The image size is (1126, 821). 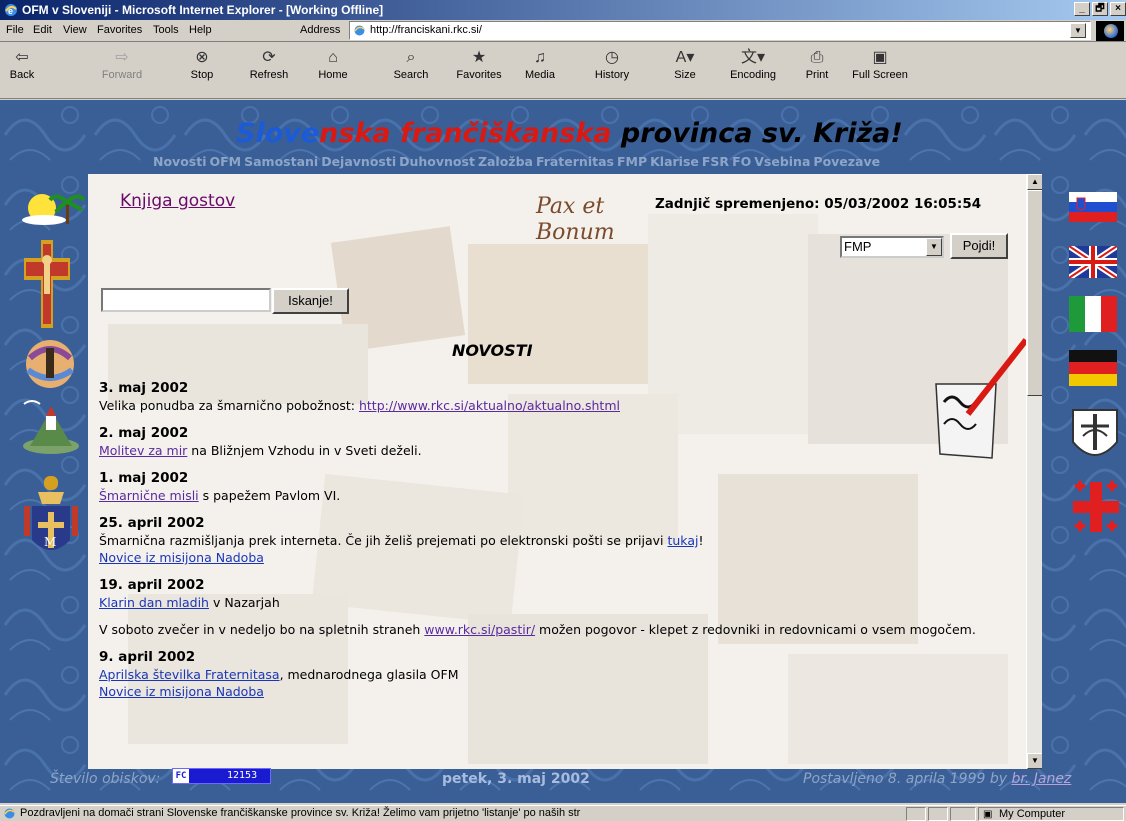 I want to click on papal-coat-of-arms-icon: M, so click(x=51, y=519).